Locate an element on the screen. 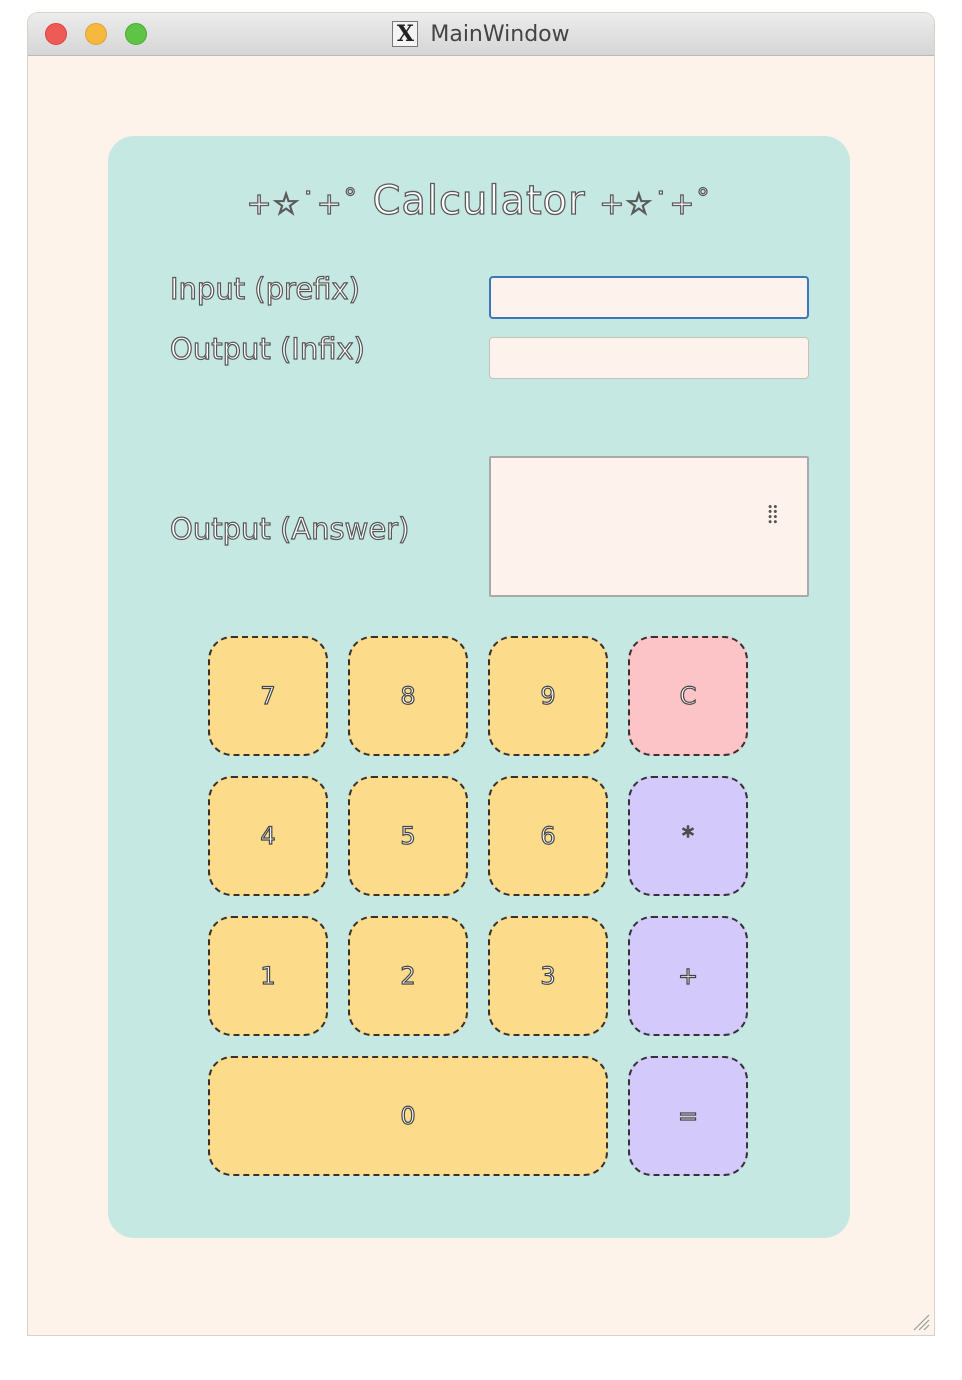  title-decoration-right: +☆˙+˚ is located at coordinates (655, 204).